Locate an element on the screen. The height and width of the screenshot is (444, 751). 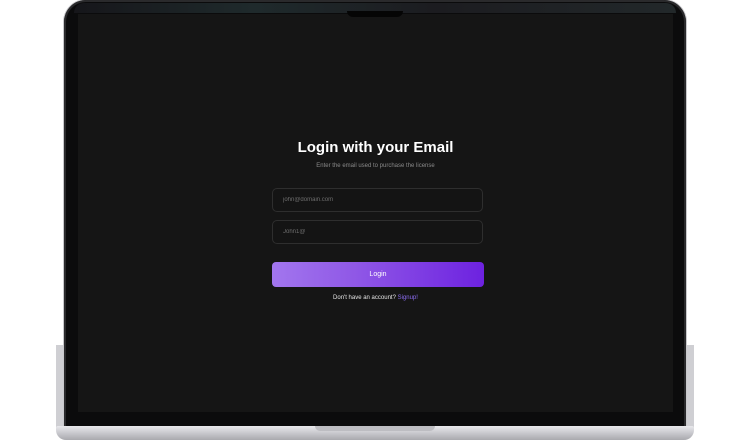
login-button: Login is located at coordinates (378, 274).